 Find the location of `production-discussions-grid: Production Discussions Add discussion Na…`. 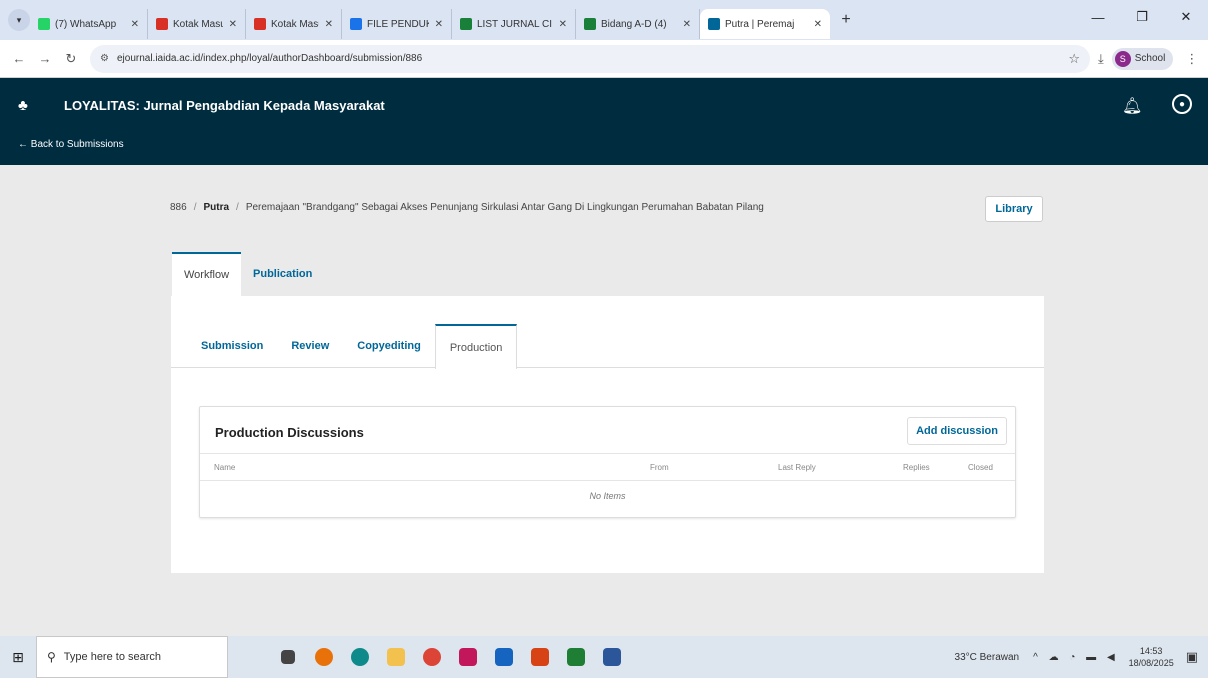

production-discussions-grid: Production Discussions Add discussion Na… is located at coordinates (607, 462).